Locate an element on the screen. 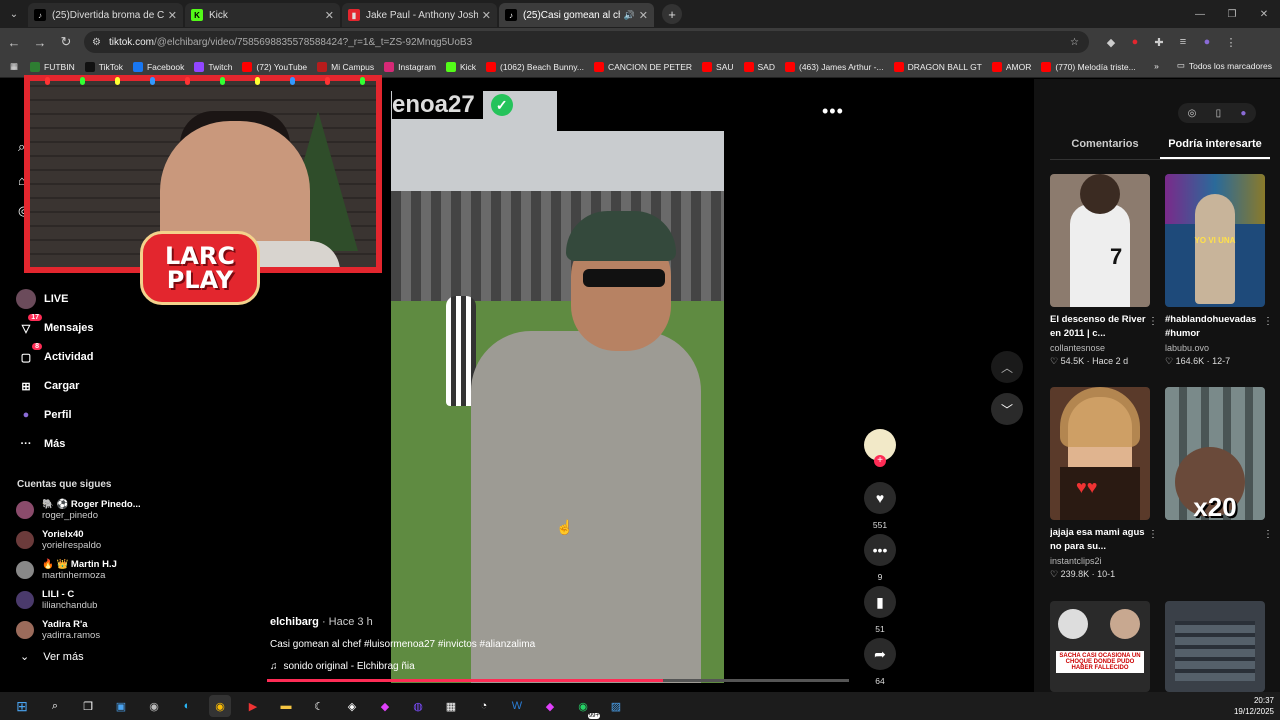 The width and height of the screenshot is (1280, 720). comment-icon: ••• is located at coordinates (880, 550).